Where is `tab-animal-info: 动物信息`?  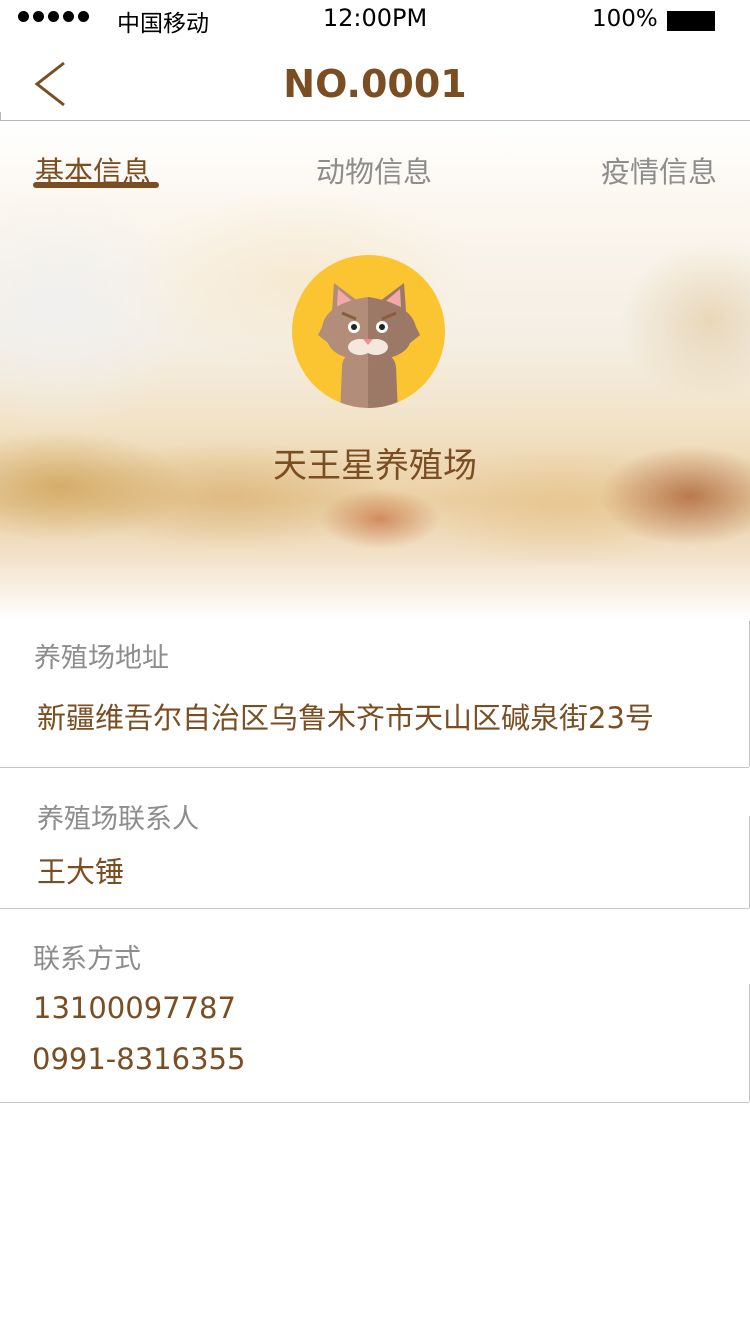
tab-animal-info: 动物信息 is located at coordinates (374, 170).